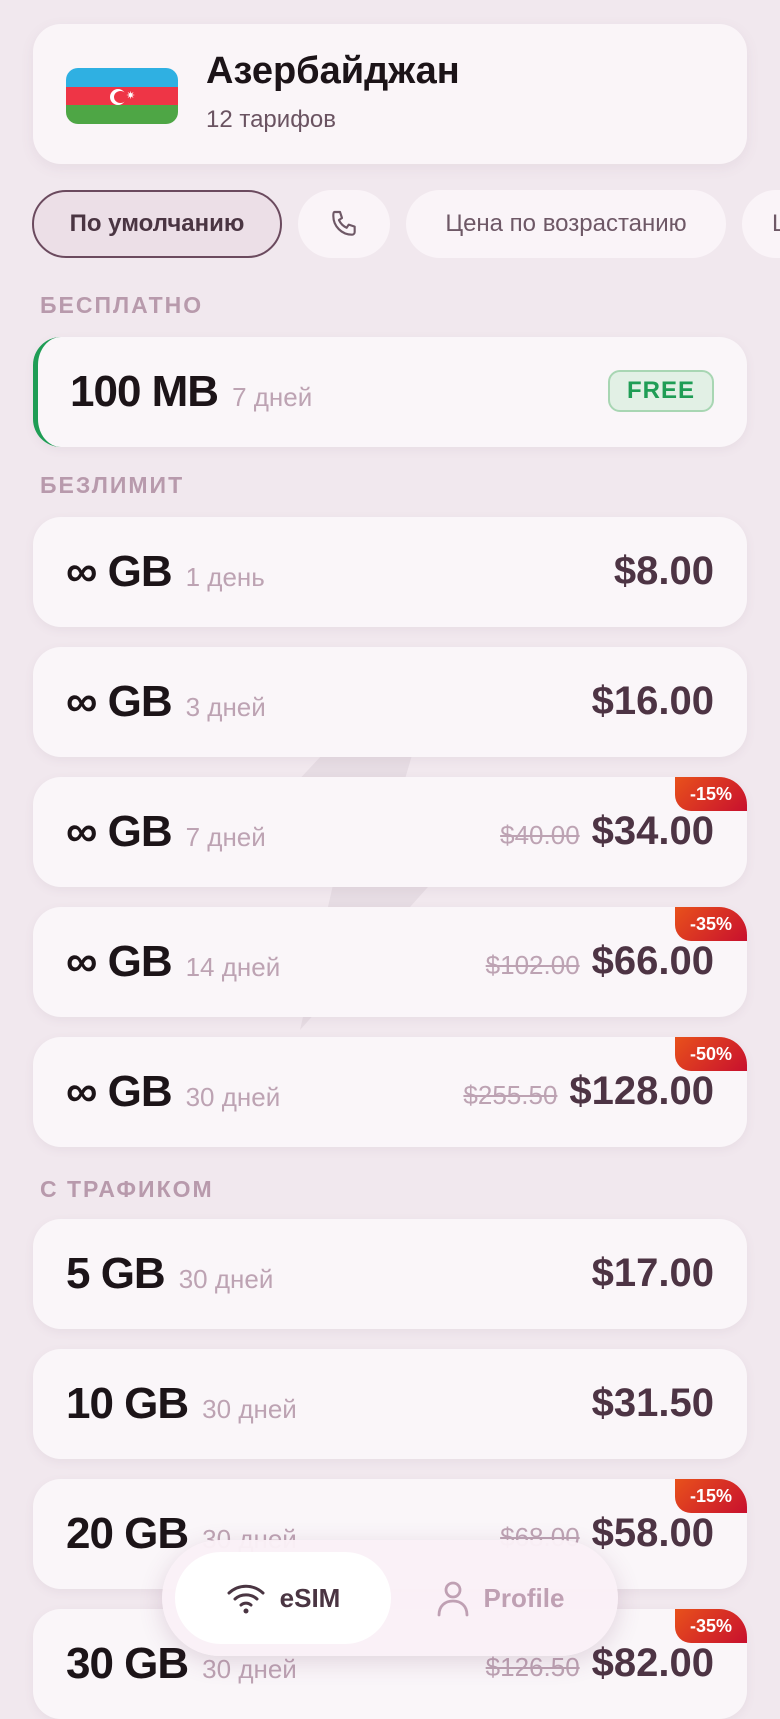 The height and width of the screenshot is (1719, 780). I want to click on discount-badge: -50%, so click(711, 1054).